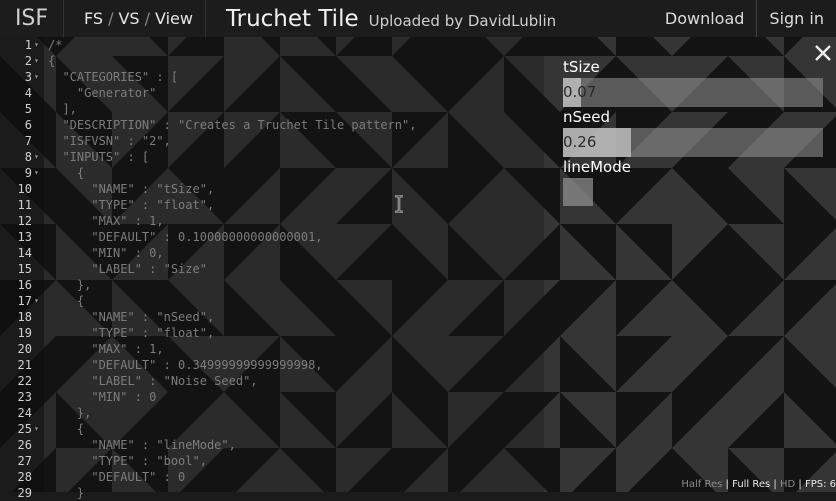  I want to click on line-number: 23, so click(24, 397).